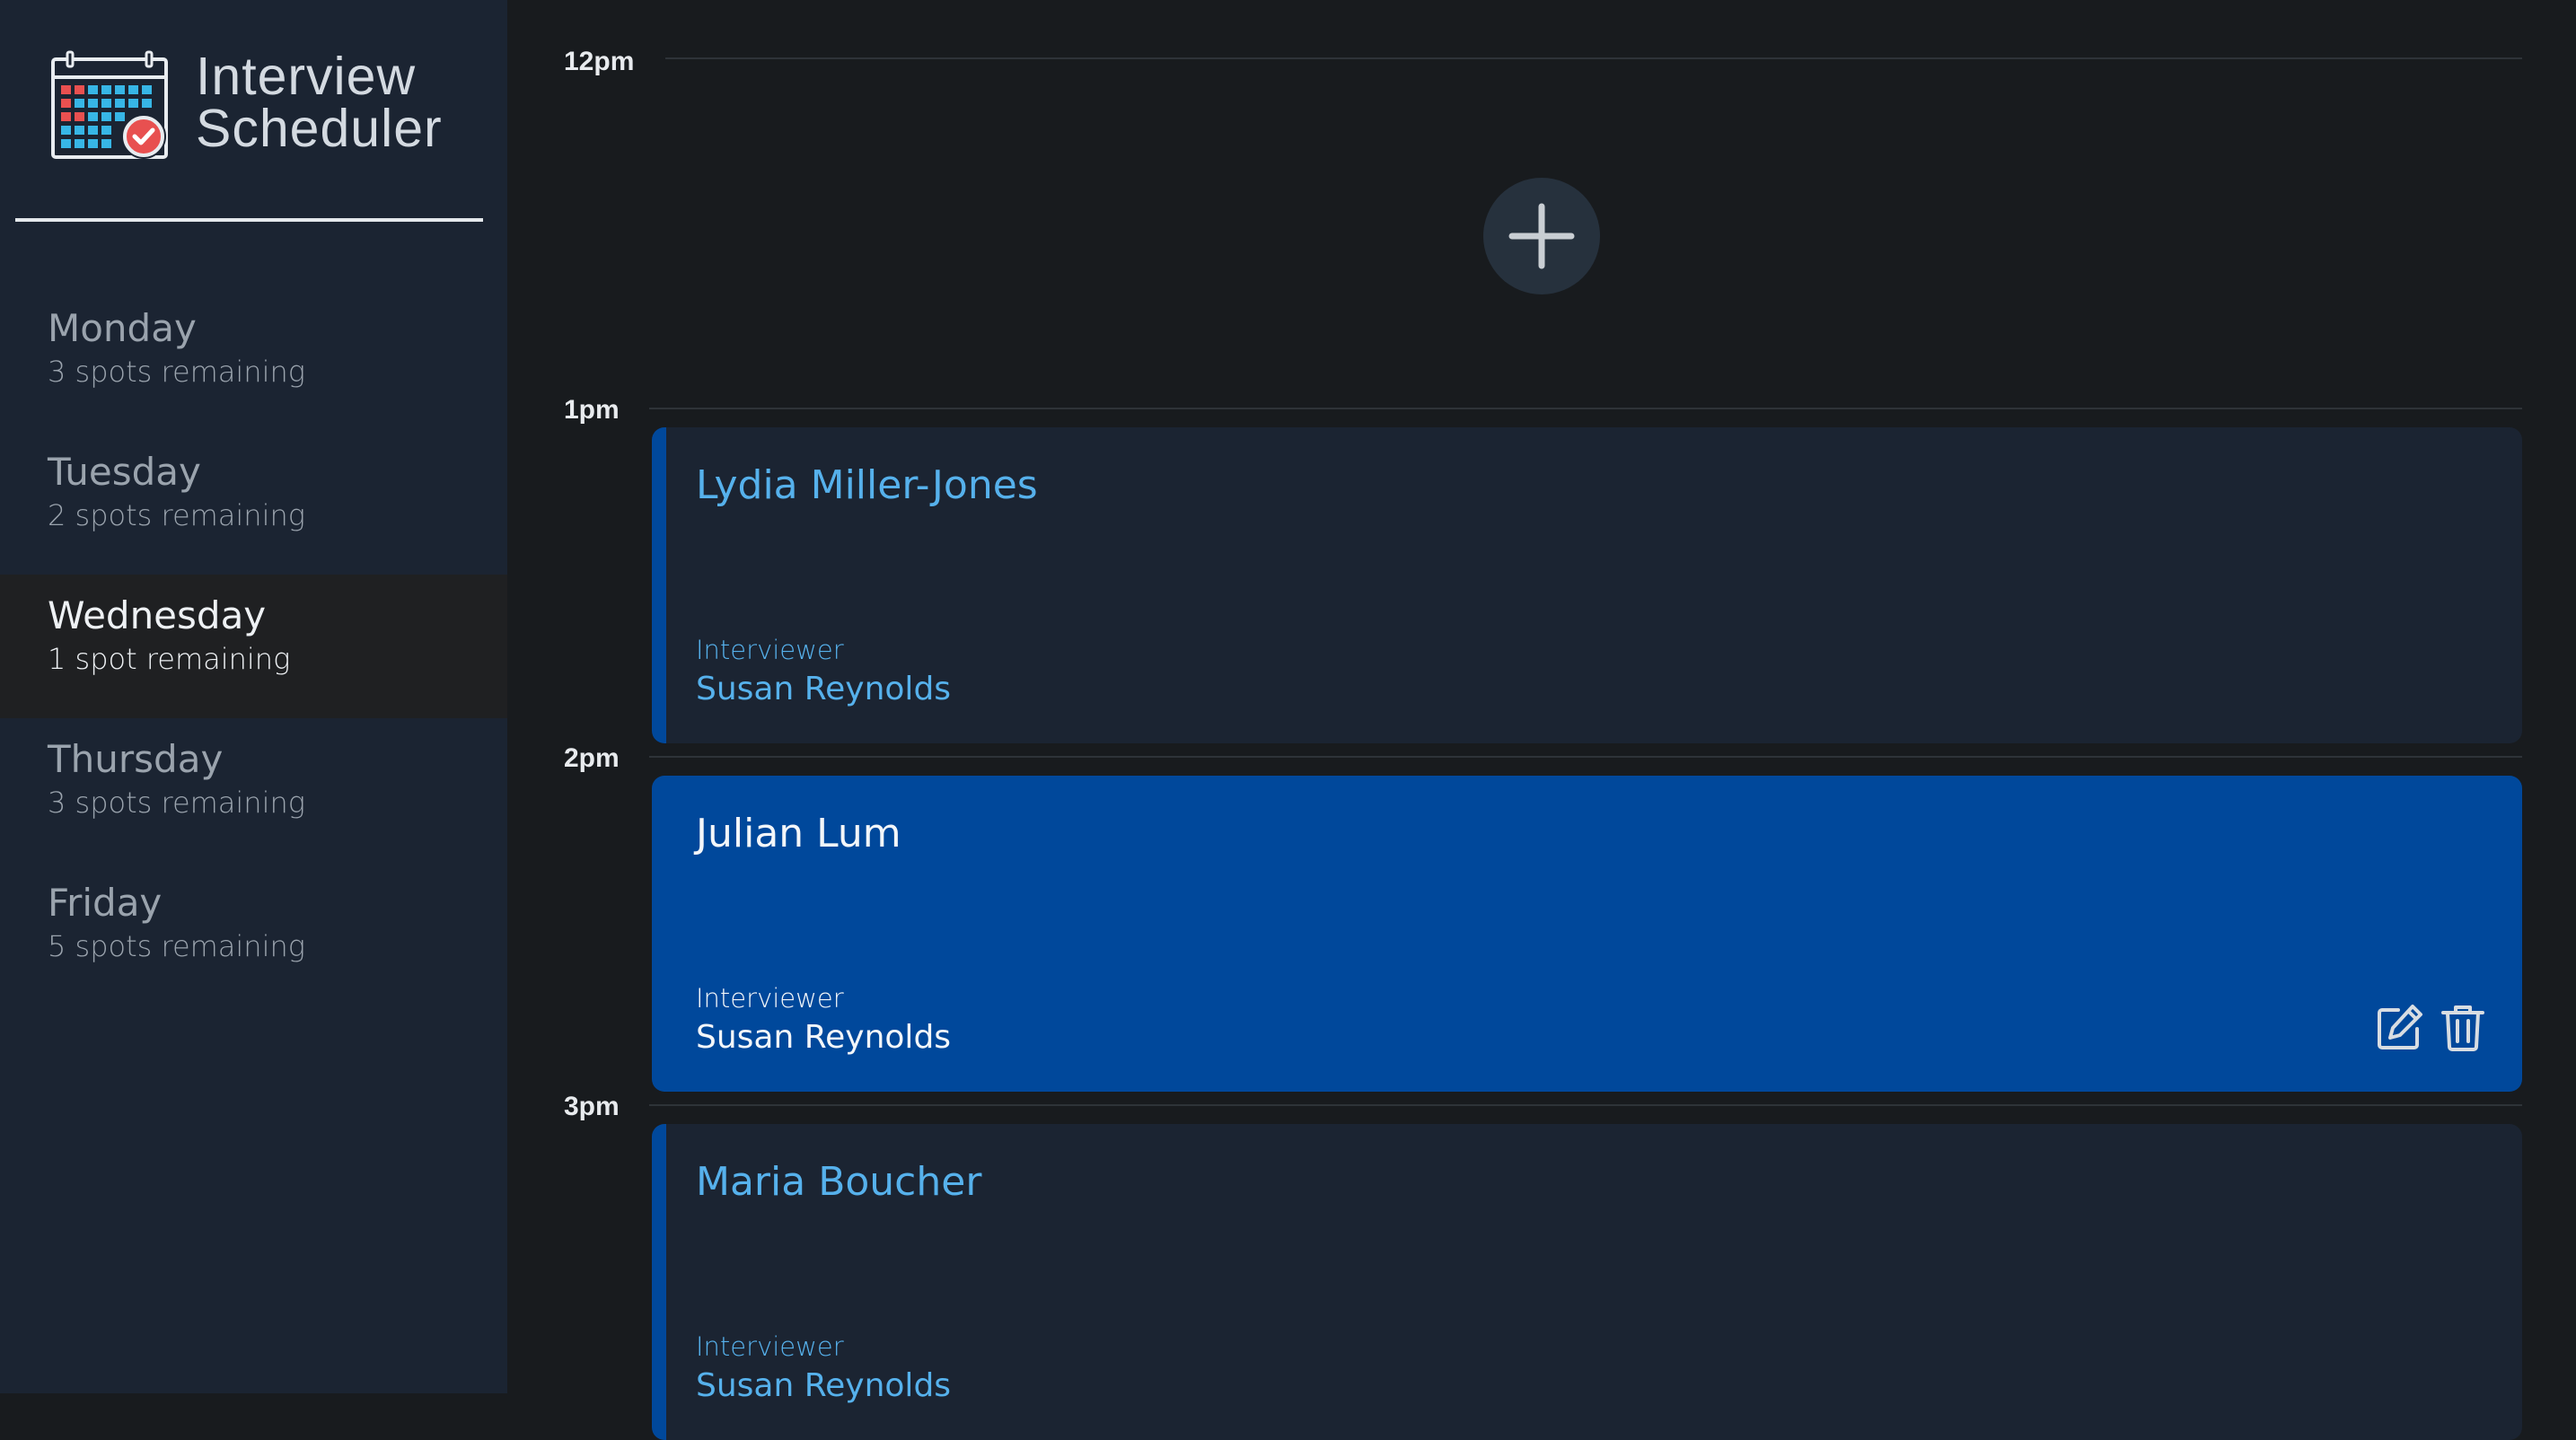 This screenshot has height=1440, width=2576. I want to click on day-name: Friday, so click(105, 903).